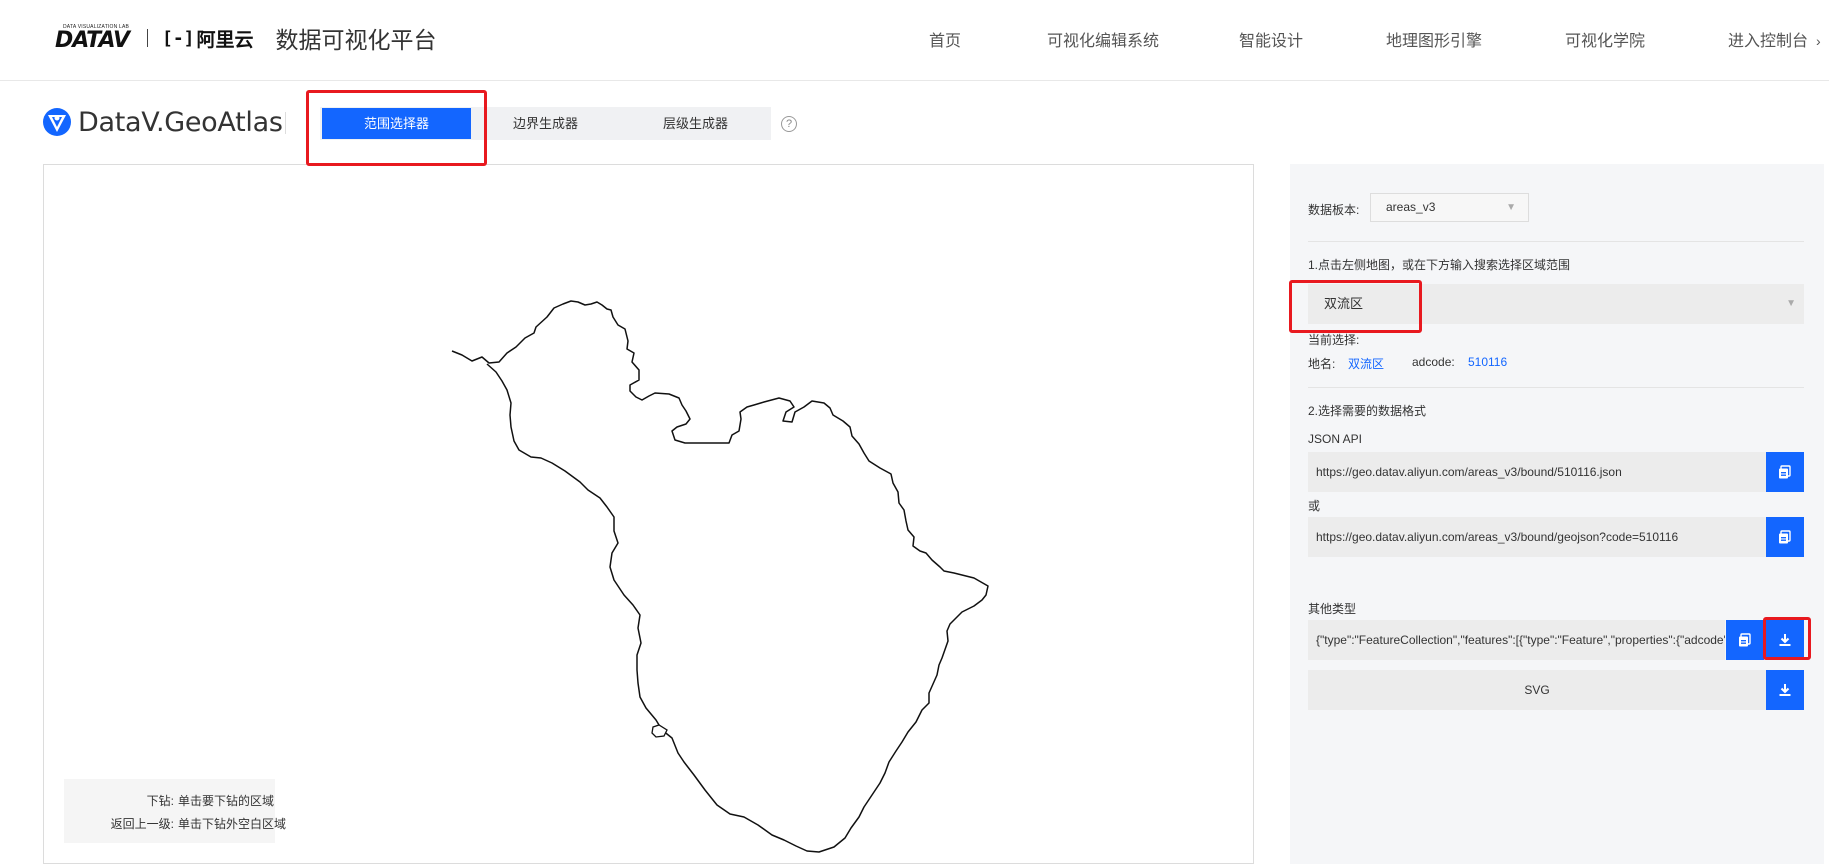  I want to click on nav-academy: 可视化学院, so click(1605, 39).